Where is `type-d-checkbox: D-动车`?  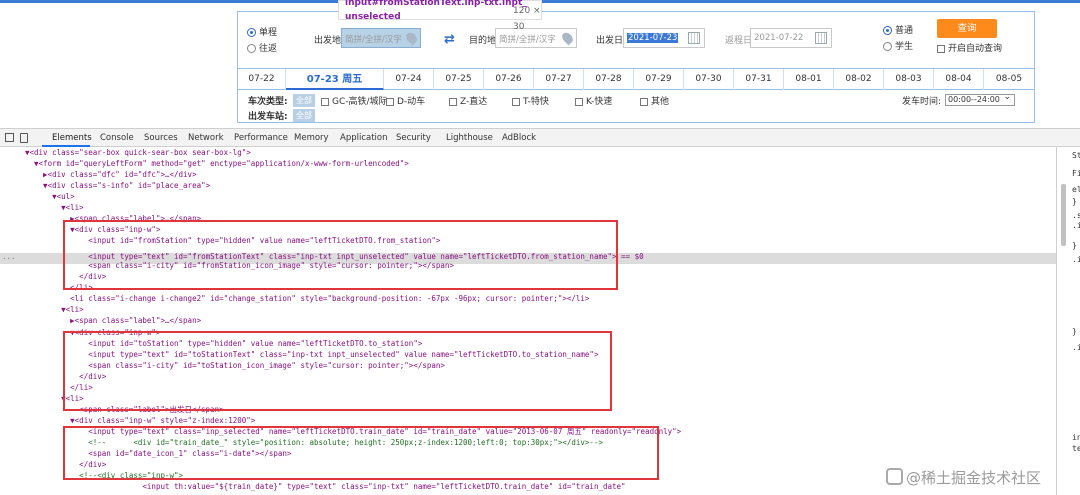 type-d-checkbox: D-动车 is located at coordinates (405, 100).